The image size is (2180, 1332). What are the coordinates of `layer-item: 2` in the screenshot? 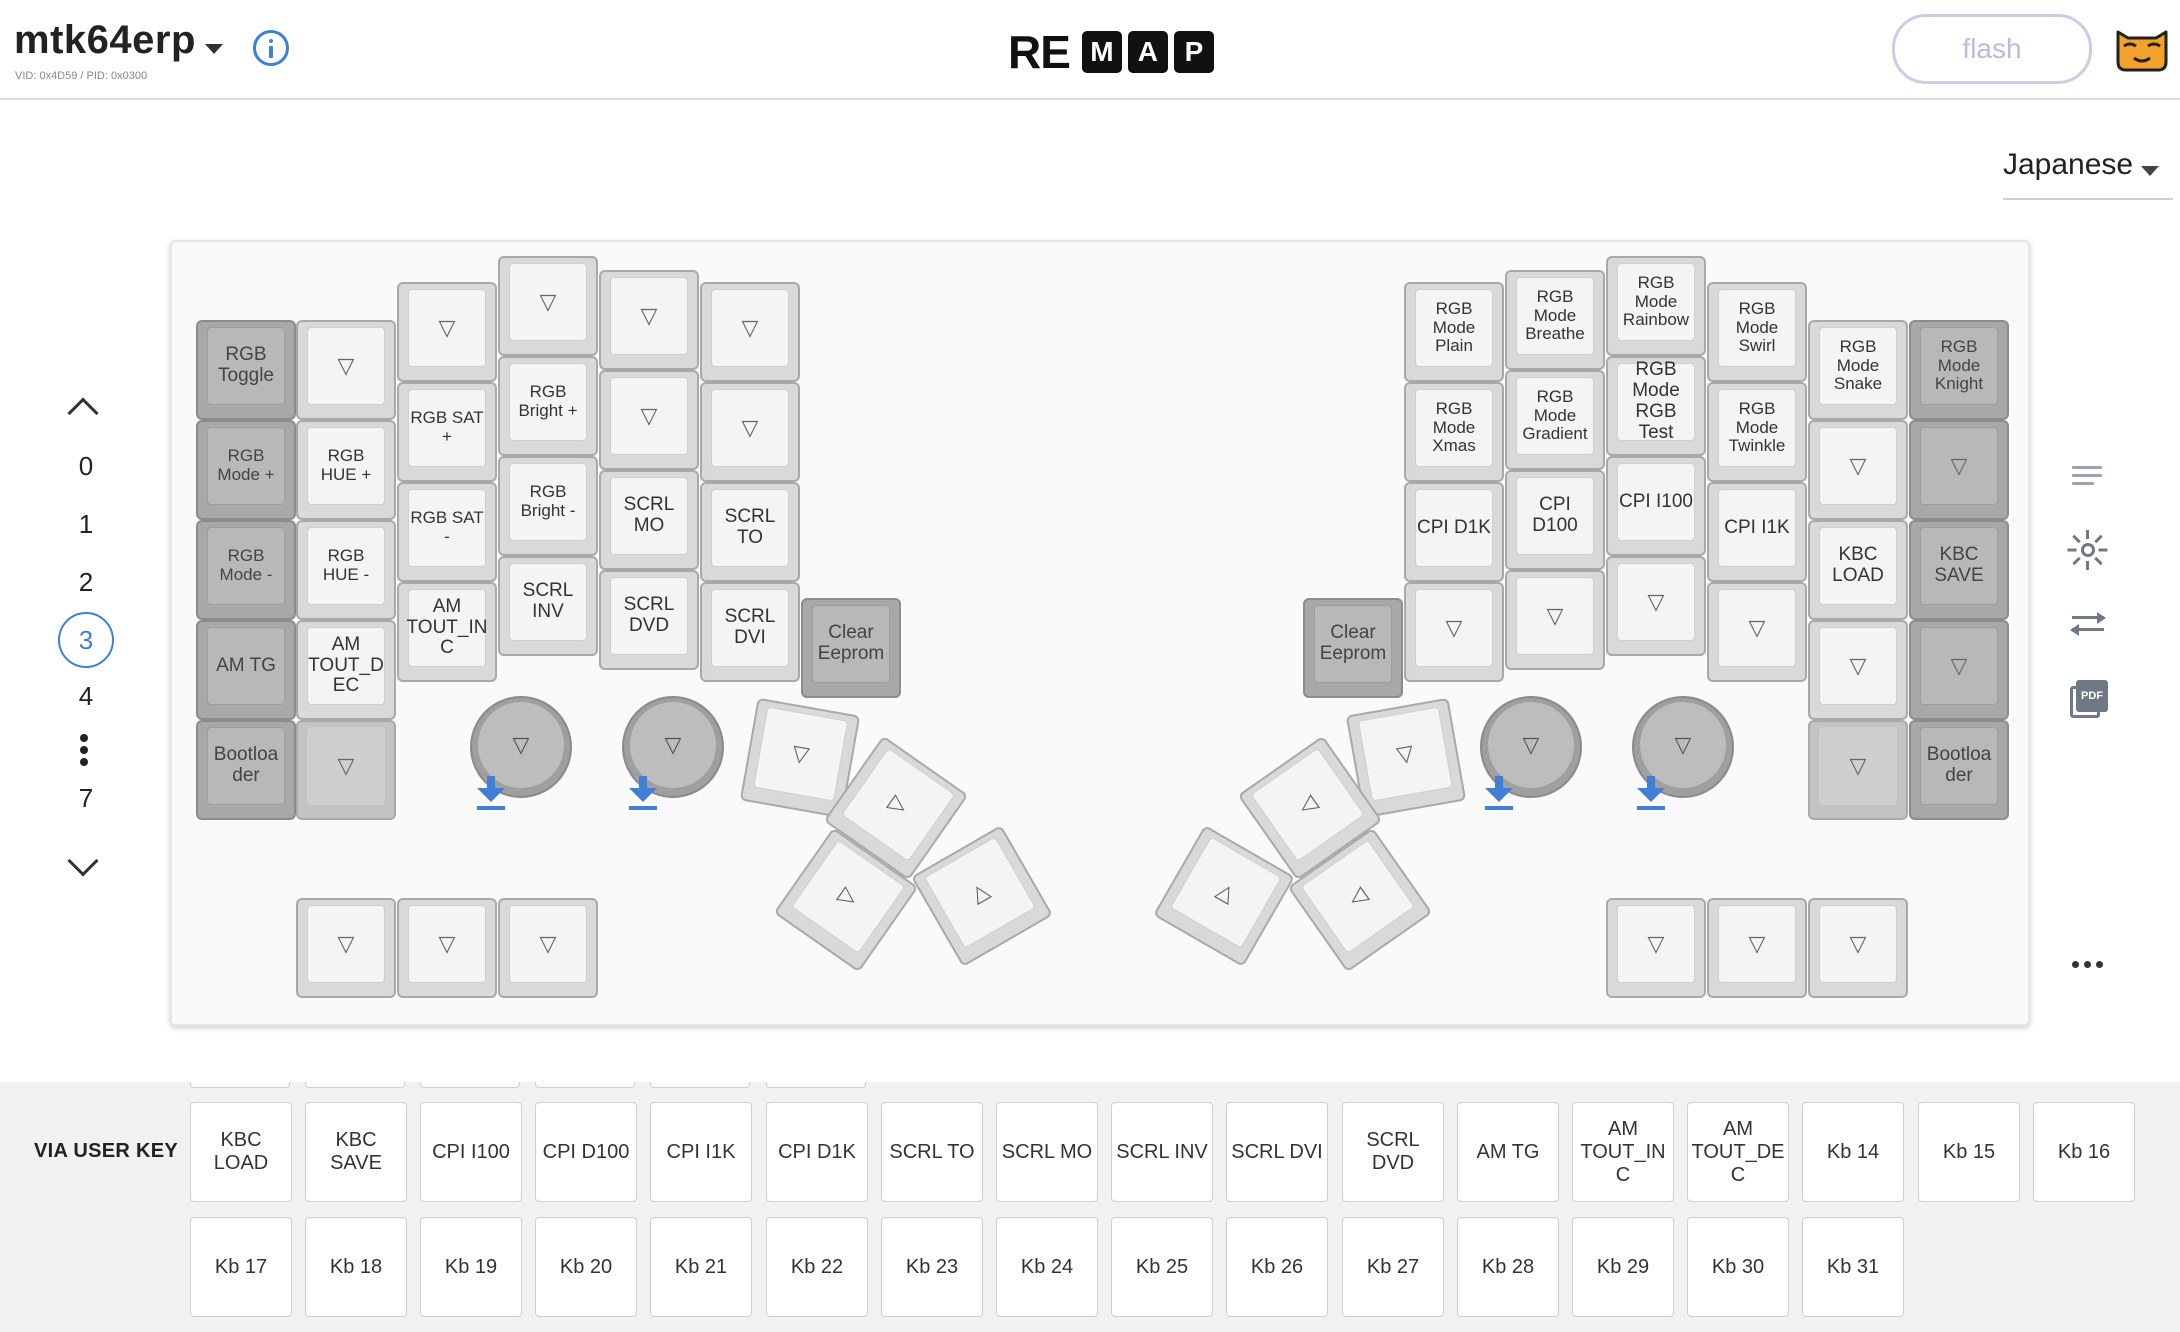 It's located at (86, 582).